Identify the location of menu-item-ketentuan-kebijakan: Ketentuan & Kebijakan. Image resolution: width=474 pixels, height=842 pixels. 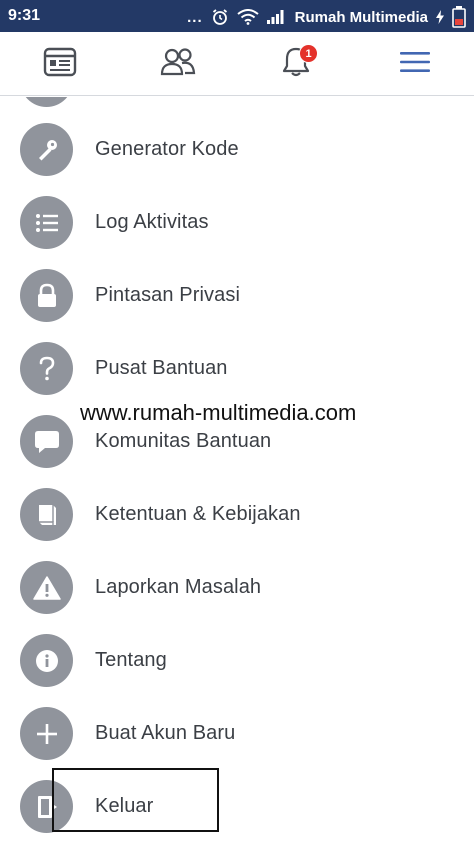
(237, 514).